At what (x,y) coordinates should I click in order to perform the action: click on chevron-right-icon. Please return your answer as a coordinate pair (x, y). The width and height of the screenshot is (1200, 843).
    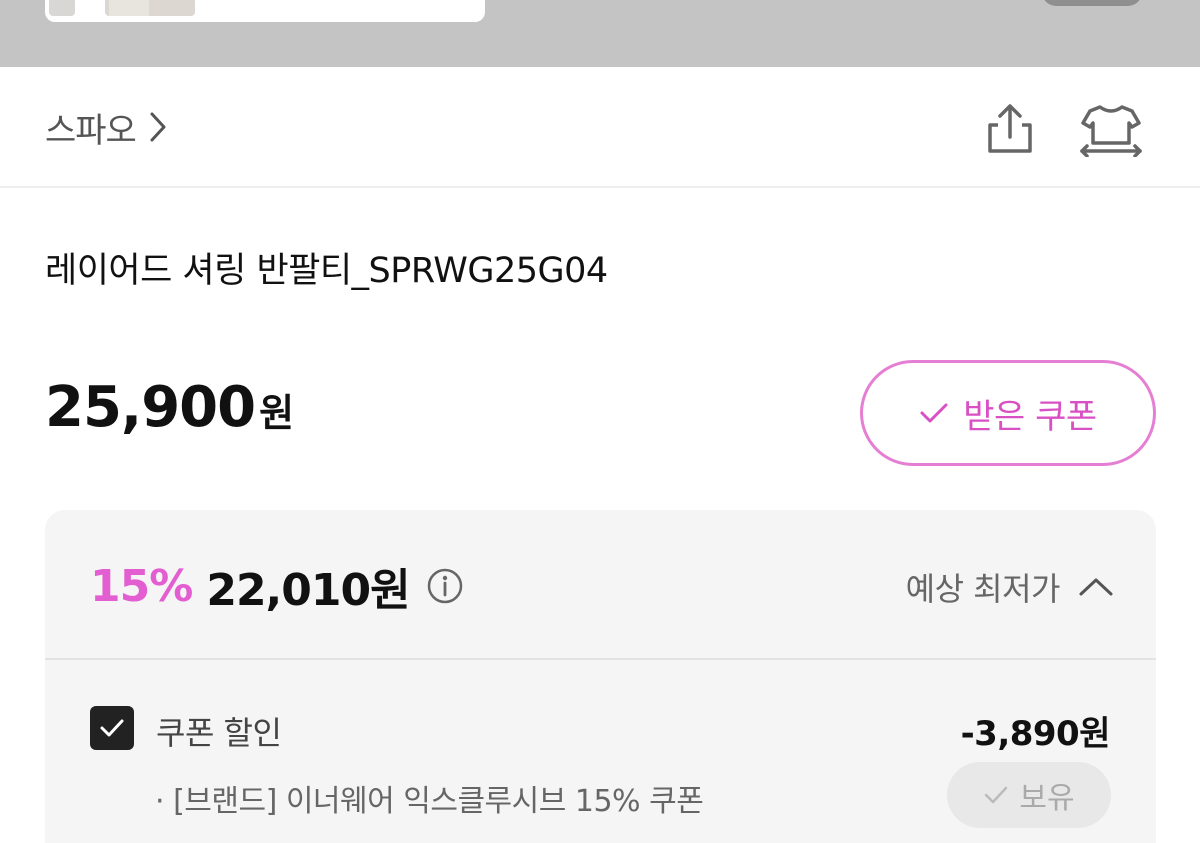
    Looking at the image, I should click on (158, 127).